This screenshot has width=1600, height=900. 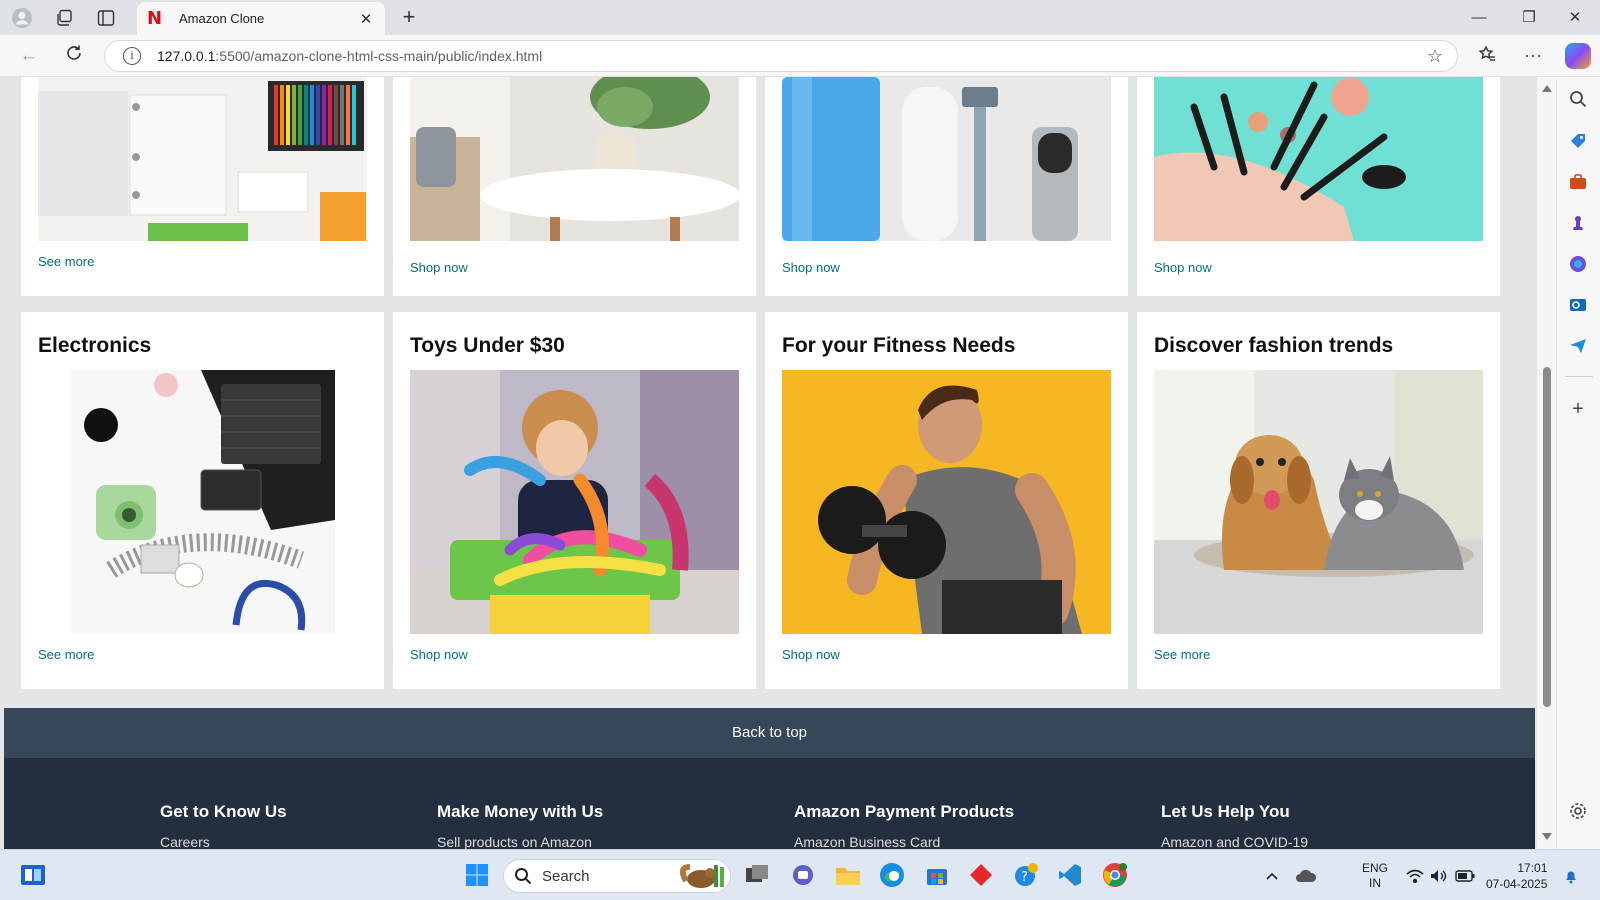 What do you see at coordinates (1234, 825) in the screenshot?
I see `footer-column: Let Us Help You Amazon and COVID-19` at bounding box center [1234, 825].